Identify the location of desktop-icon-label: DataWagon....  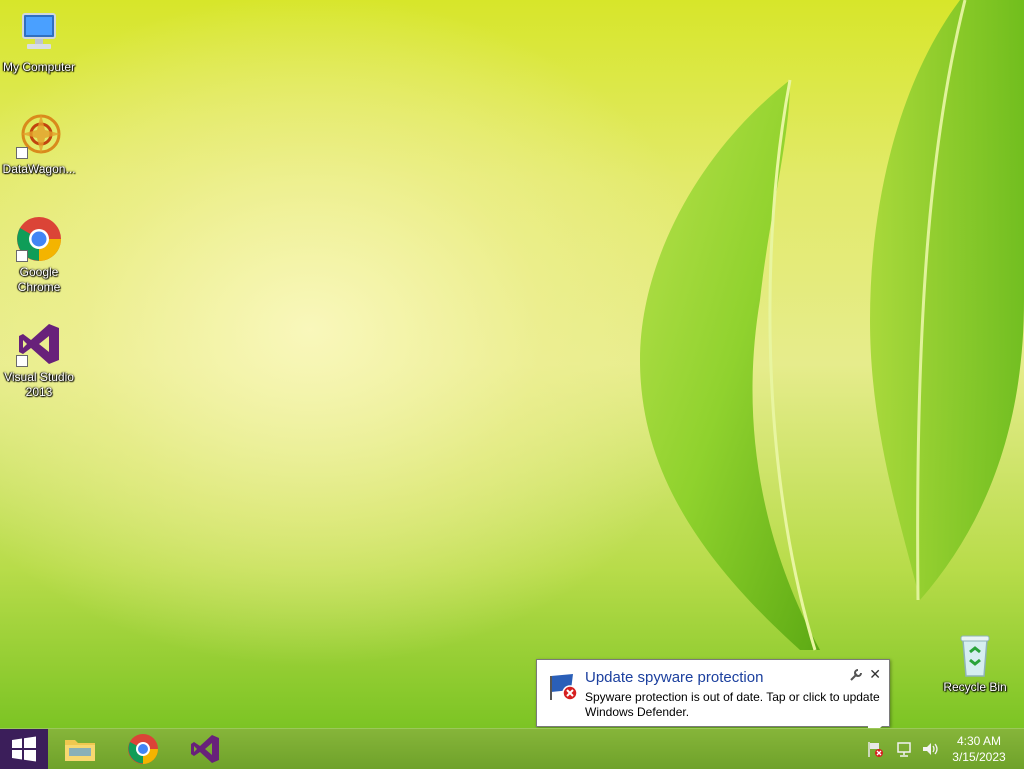
(39, 169).